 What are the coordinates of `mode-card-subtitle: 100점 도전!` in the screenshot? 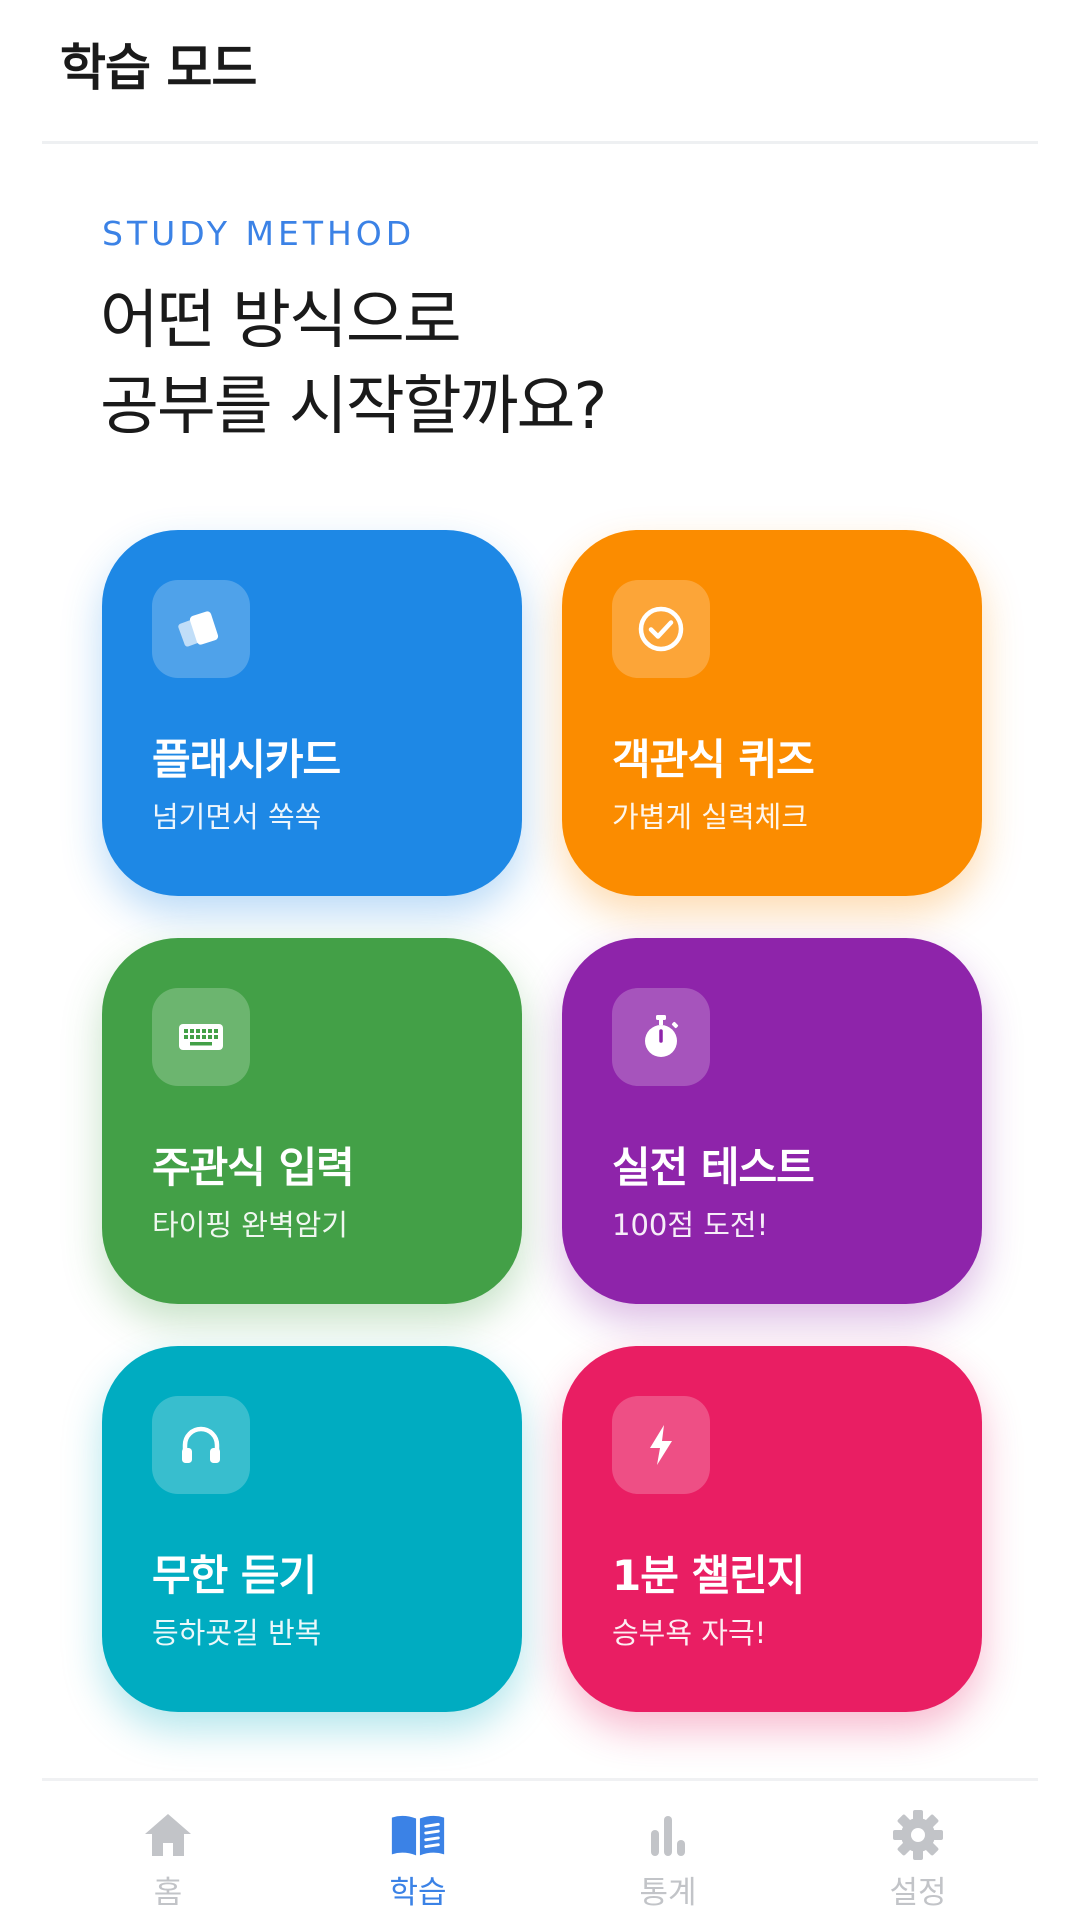 It's located at (690, 1225).